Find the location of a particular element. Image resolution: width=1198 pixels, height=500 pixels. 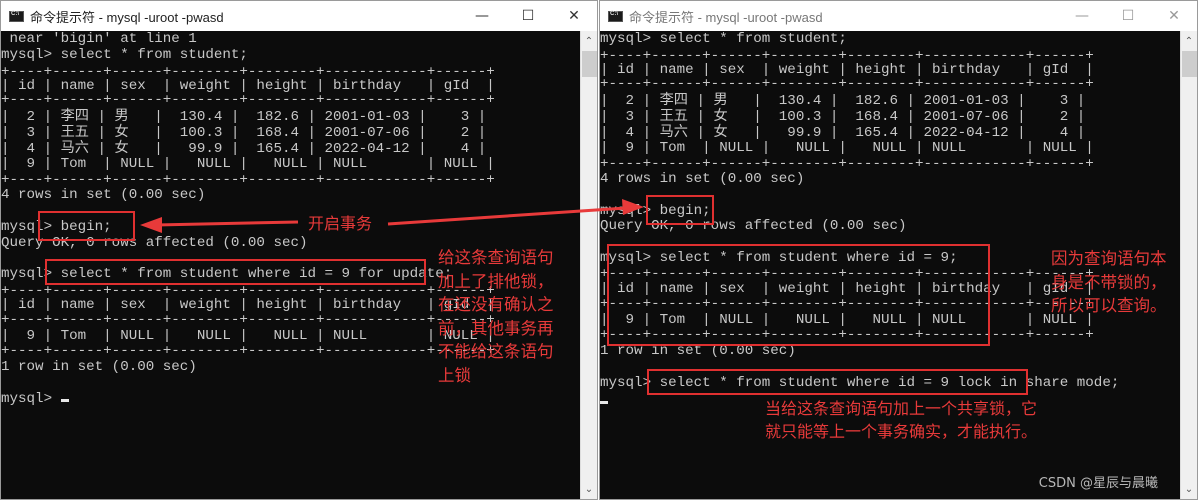

right-window-title: 命令提示符 - mysql -uroot -pwasd is located at coordinates (726, 17).